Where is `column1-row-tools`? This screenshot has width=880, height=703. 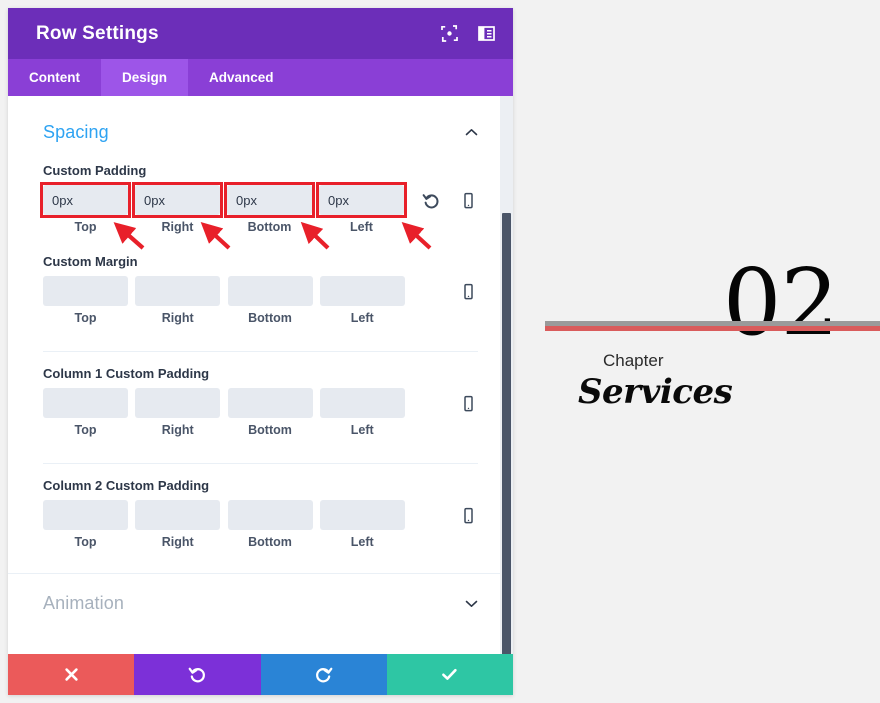
column1-row-tools is located at coordinates (450, 400).